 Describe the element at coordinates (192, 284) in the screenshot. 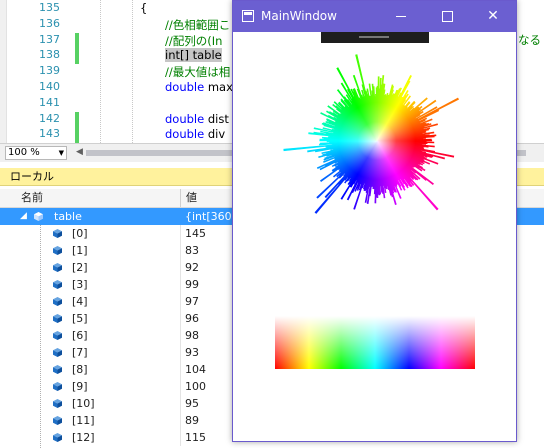

I see `element-value: 99` at that location.